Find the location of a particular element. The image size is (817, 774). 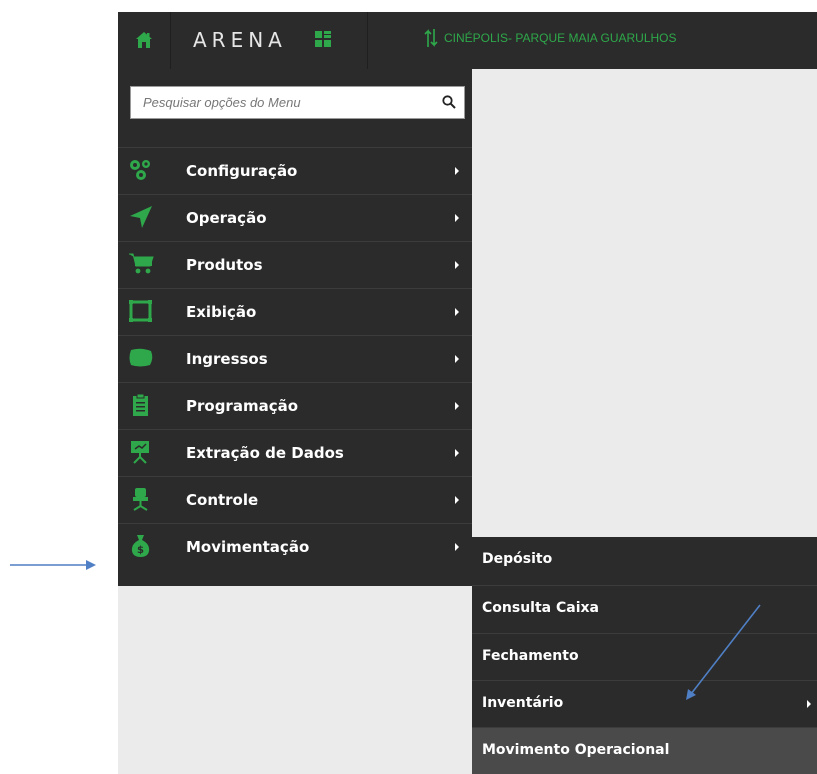

submenu-item-deposito: Depósito is located at coordinates (644, 560).